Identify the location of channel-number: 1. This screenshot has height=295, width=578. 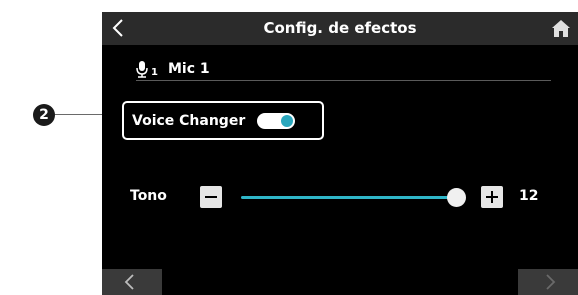
(154, 72).